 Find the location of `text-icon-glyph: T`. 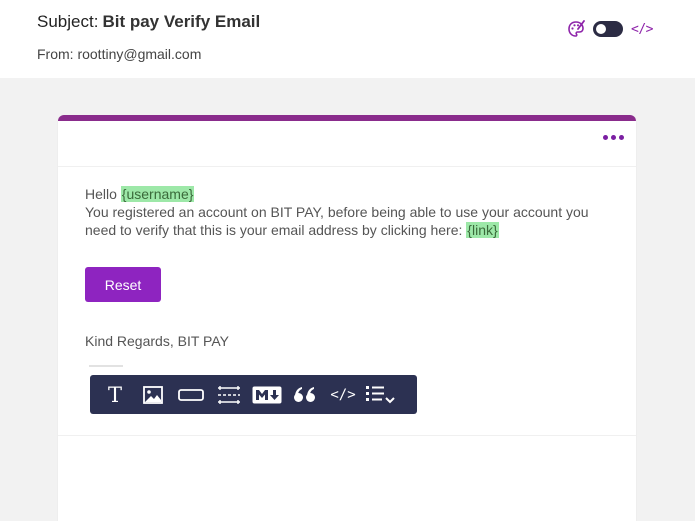

text-icon-glyph: T is located at coordinates (114, 394).